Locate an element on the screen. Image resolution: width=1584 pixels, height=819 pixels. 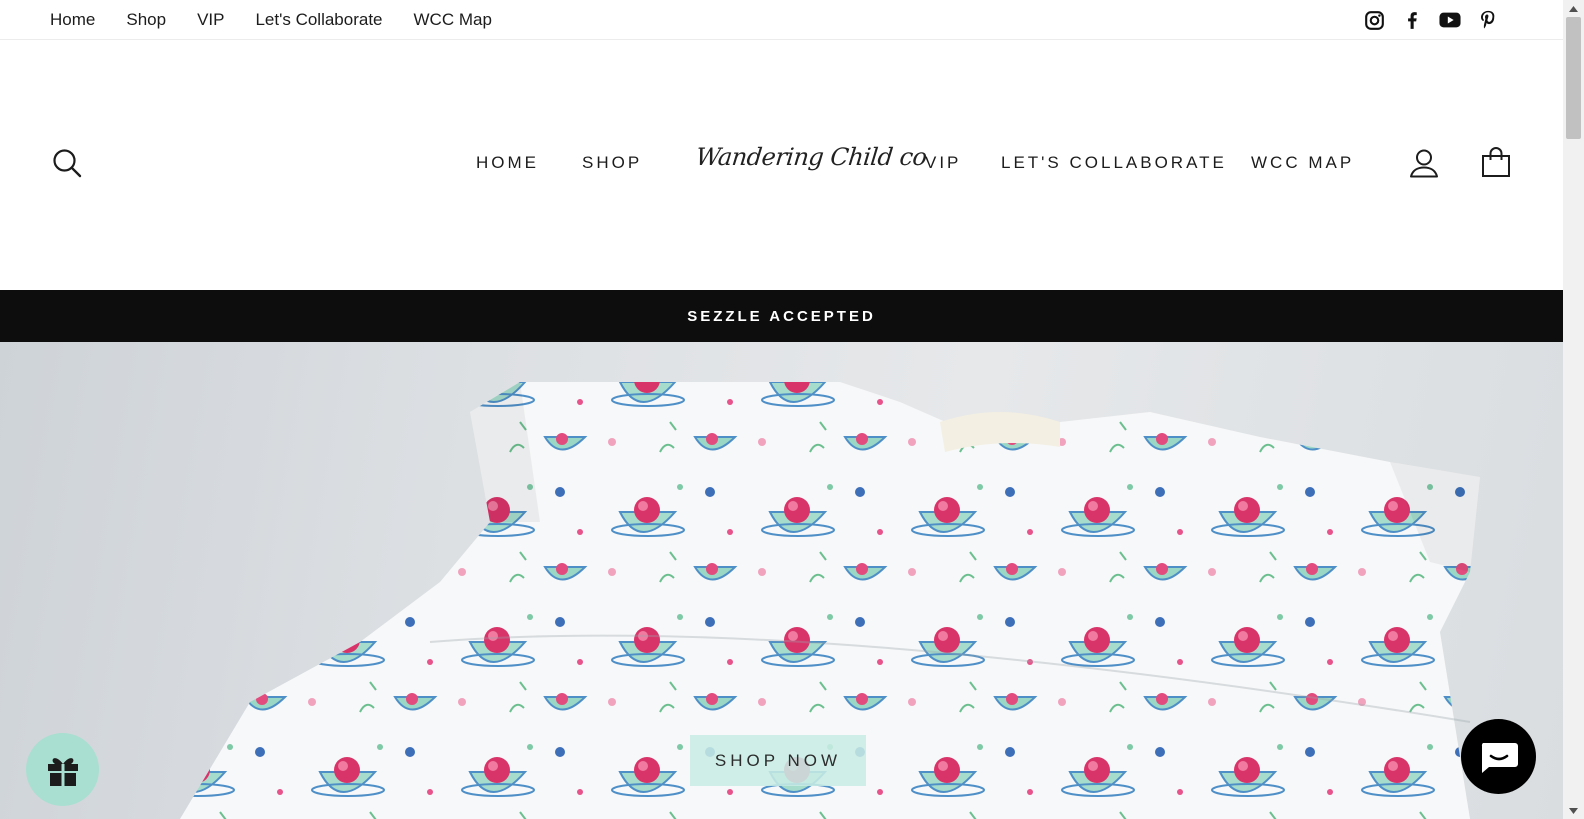
nav-vip: VIP is located at coordinates (943, 163).